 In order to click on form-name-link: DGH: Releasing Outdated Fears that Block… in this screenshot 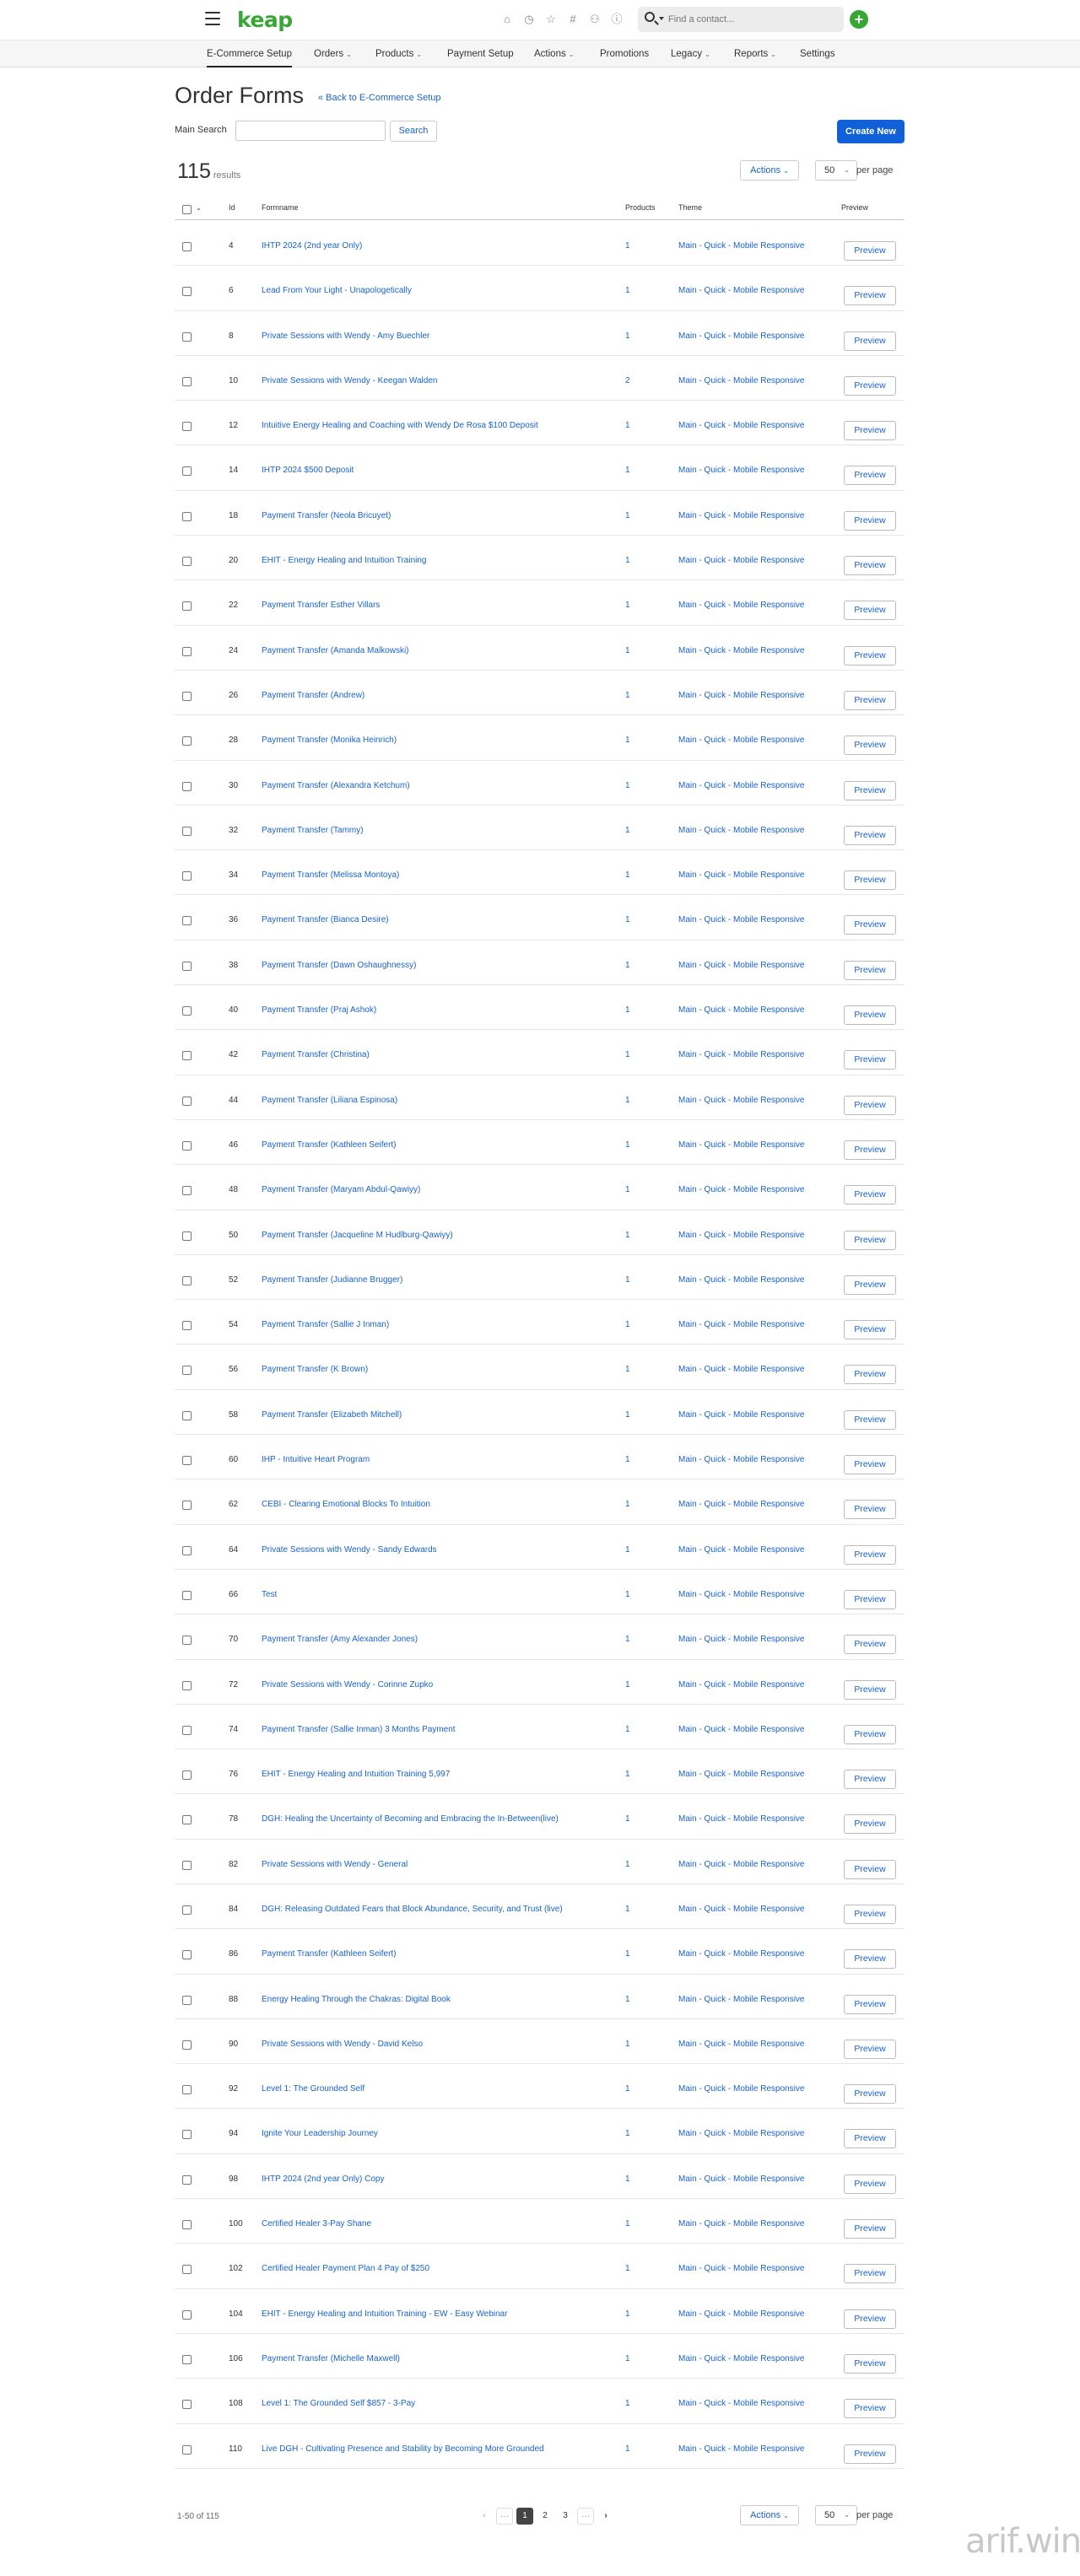, I will do `click(412, 1909)`.